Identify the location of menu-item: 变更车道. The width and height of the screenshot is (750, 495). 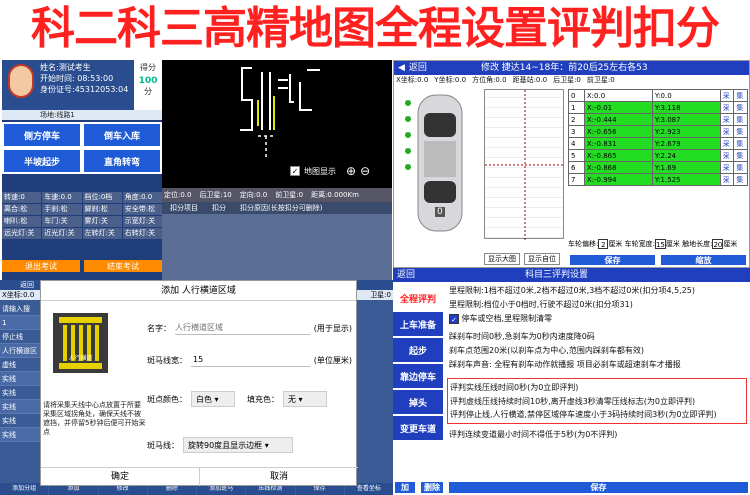
(418, 429).